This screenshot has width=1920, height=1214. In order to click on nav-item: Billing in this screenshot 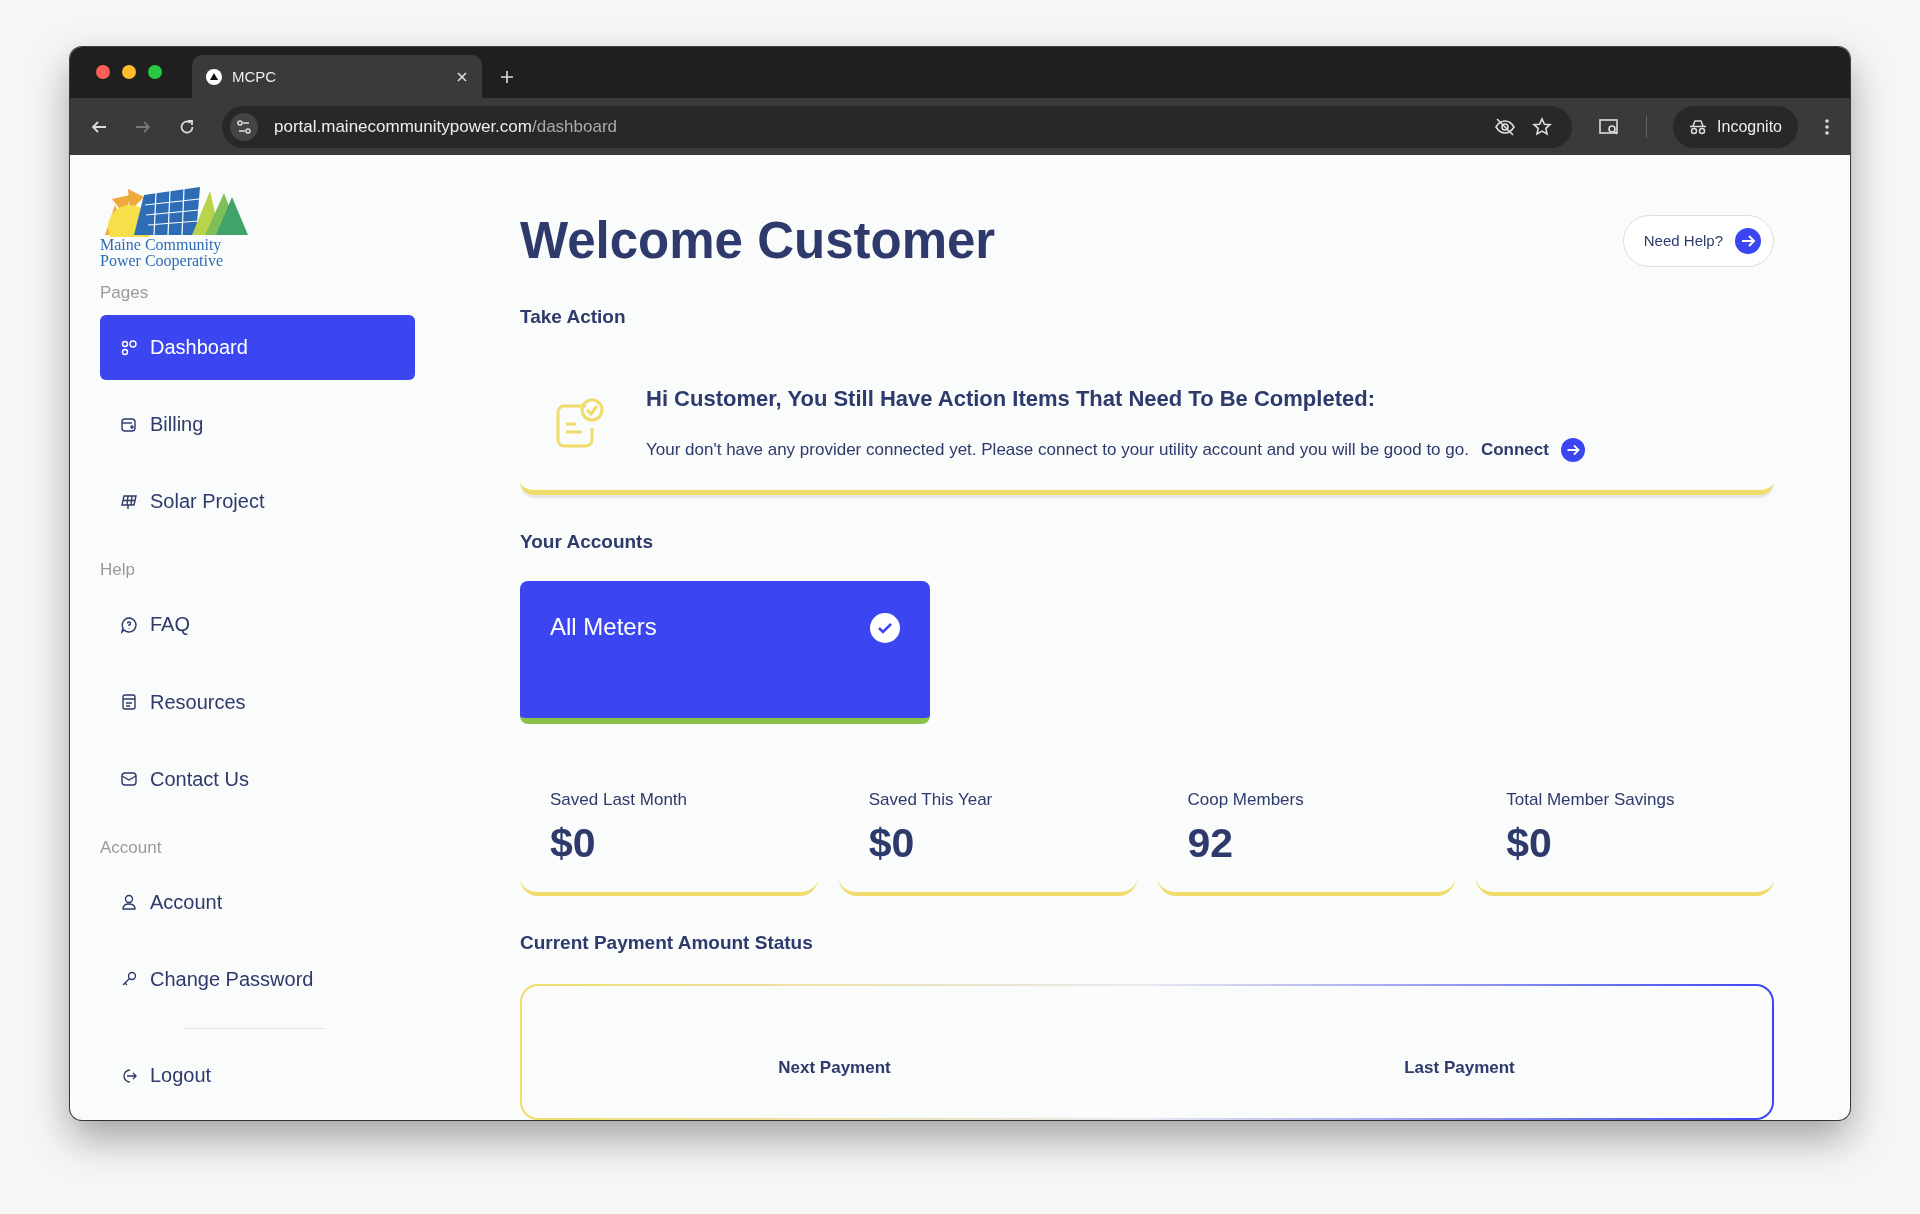, I will do `click(257, 425)`.